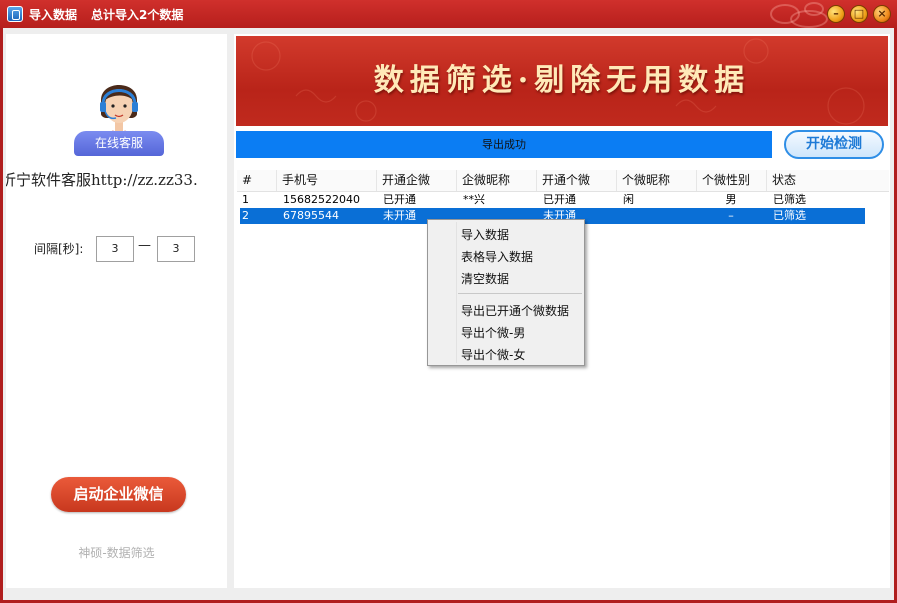  What do you see at coordinates (245, 199) in the screenshot?
I see `row-index: 1` at bounding box center [245, 199].